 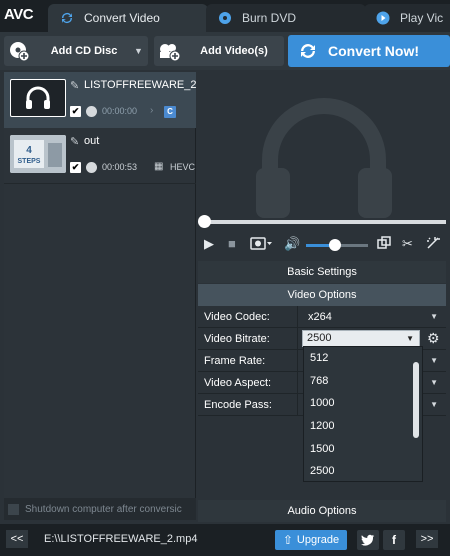 What do you see at coordinates (152, 110) in the screenshot?
I see `chevron-right-icon: ›` at bounding box center [152, 110].